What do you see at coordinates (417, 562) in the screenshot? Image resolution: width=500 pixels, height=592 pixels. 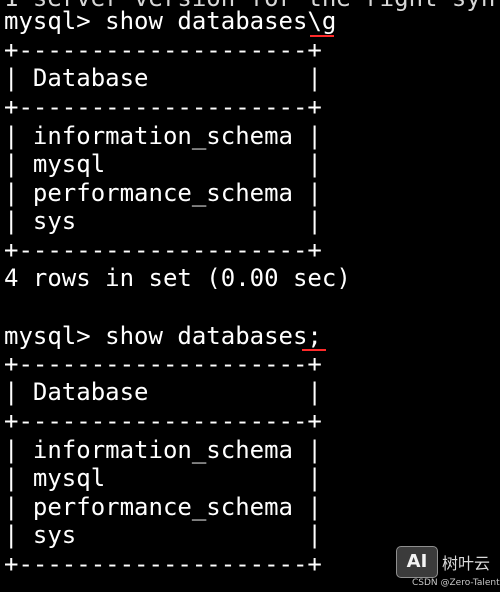 I see `ai-logo-icon: AI` at bounding box center [417, 562].